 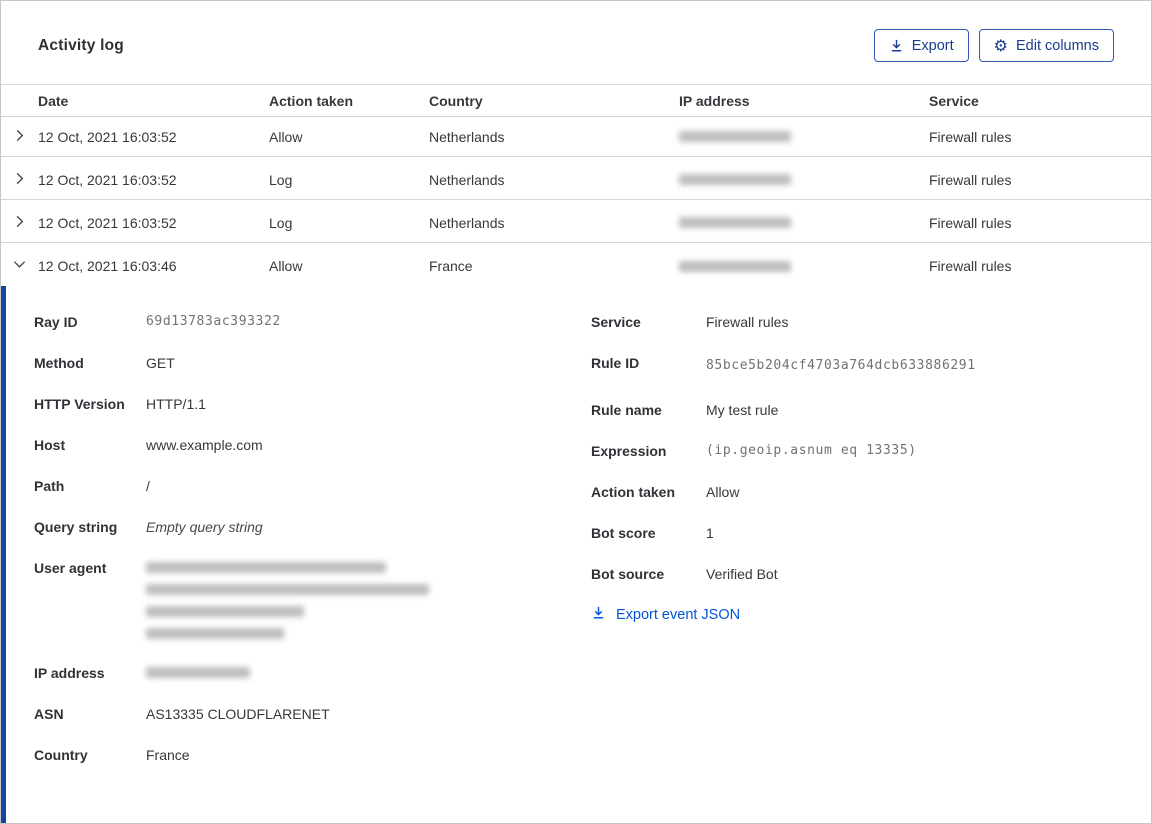 What do you see at coordinates (710, 533) in the screenshot?
I see `bot-score-value: 1` at bounding box center [710, 533].